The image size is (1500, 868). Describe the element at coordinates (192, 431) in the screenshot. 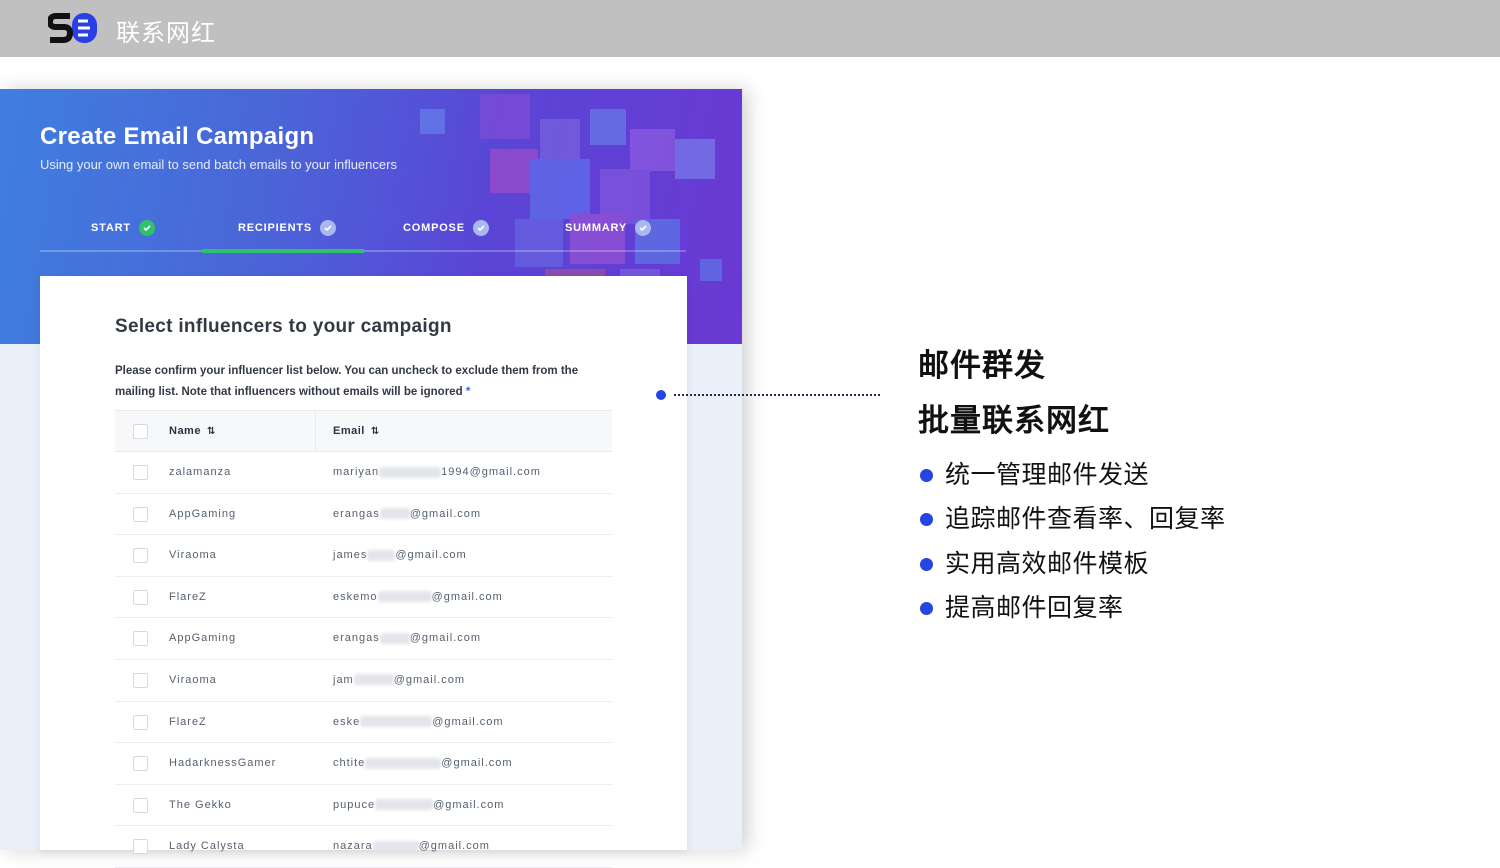

I see `column-name-header: Name ⇅` at that location.